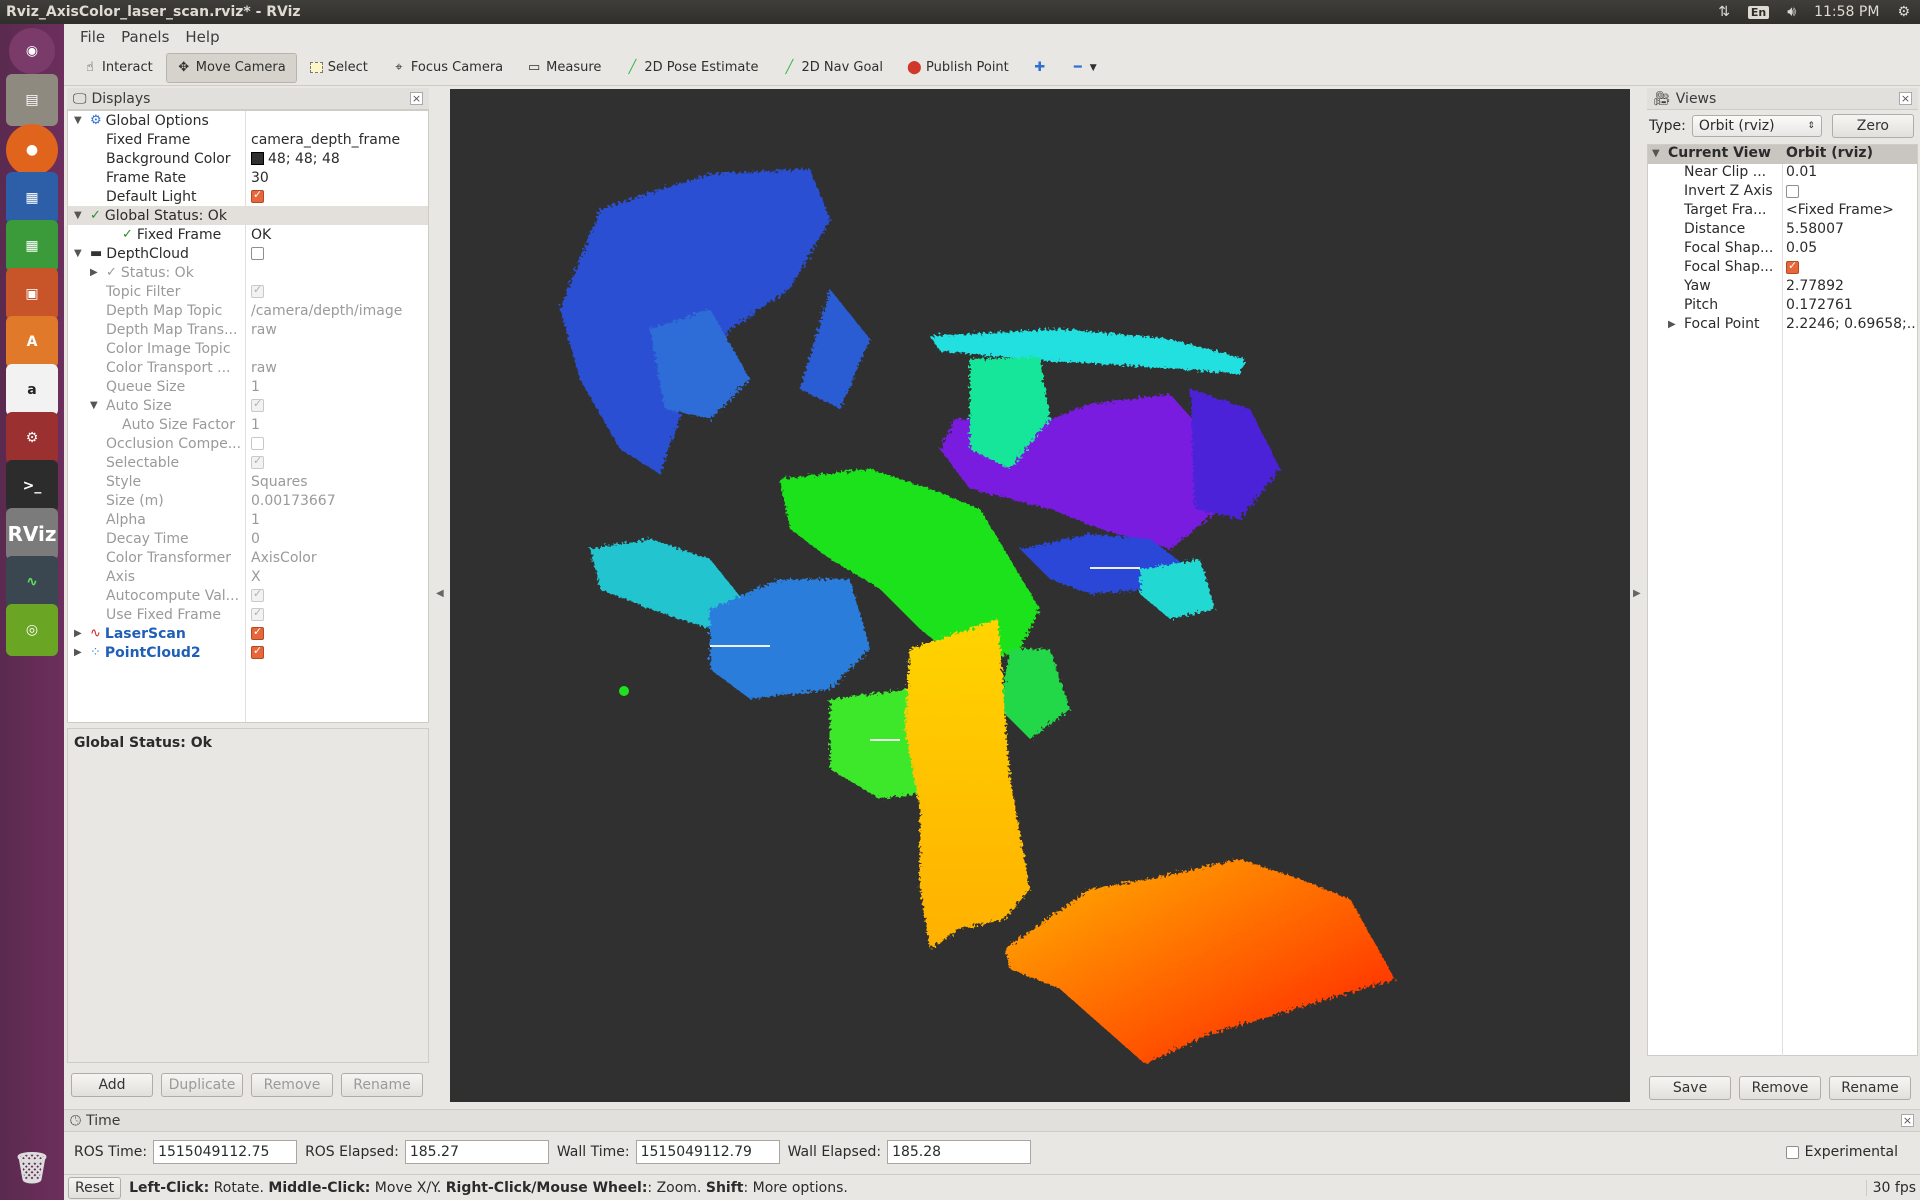 The image size is (1920, 1200). Describe the element at coordinates (32, 486) in the screenshot. I see `terminal-icon: >_` at that location.